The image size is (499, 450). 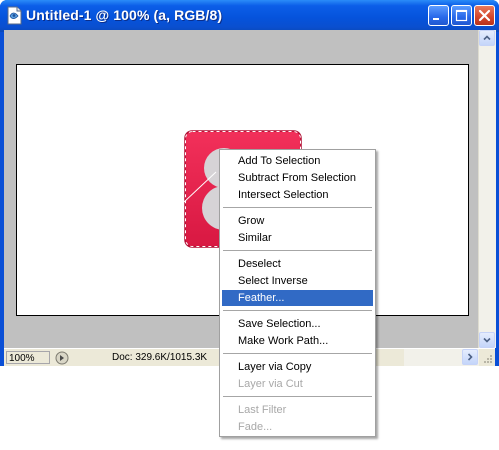 I want to click on minimize-icon, so click(x=436, y=19).